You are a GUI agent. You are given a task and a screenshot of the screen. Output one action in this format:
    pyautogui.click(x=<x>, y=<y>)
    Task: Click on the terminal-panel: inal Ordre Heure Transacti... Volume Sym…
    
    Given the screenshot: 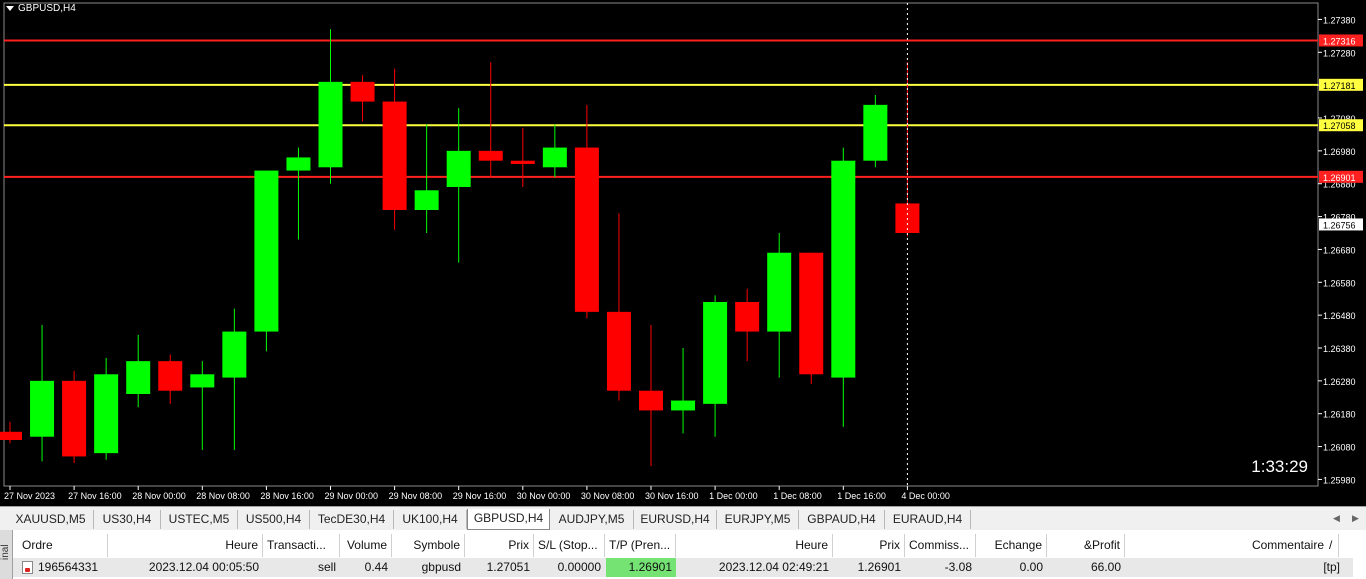 What is the action you would take?
    pyautogui.click(x=683, y=554)
    